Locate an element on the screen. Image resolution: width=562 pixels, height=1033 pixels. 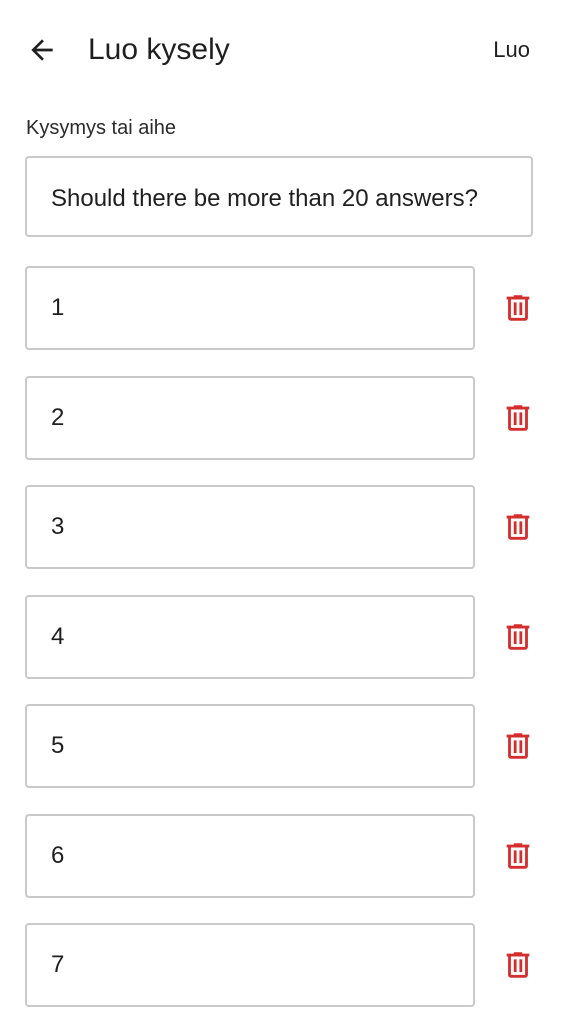
answer-input: 7 is located at coordinates (250, 965).